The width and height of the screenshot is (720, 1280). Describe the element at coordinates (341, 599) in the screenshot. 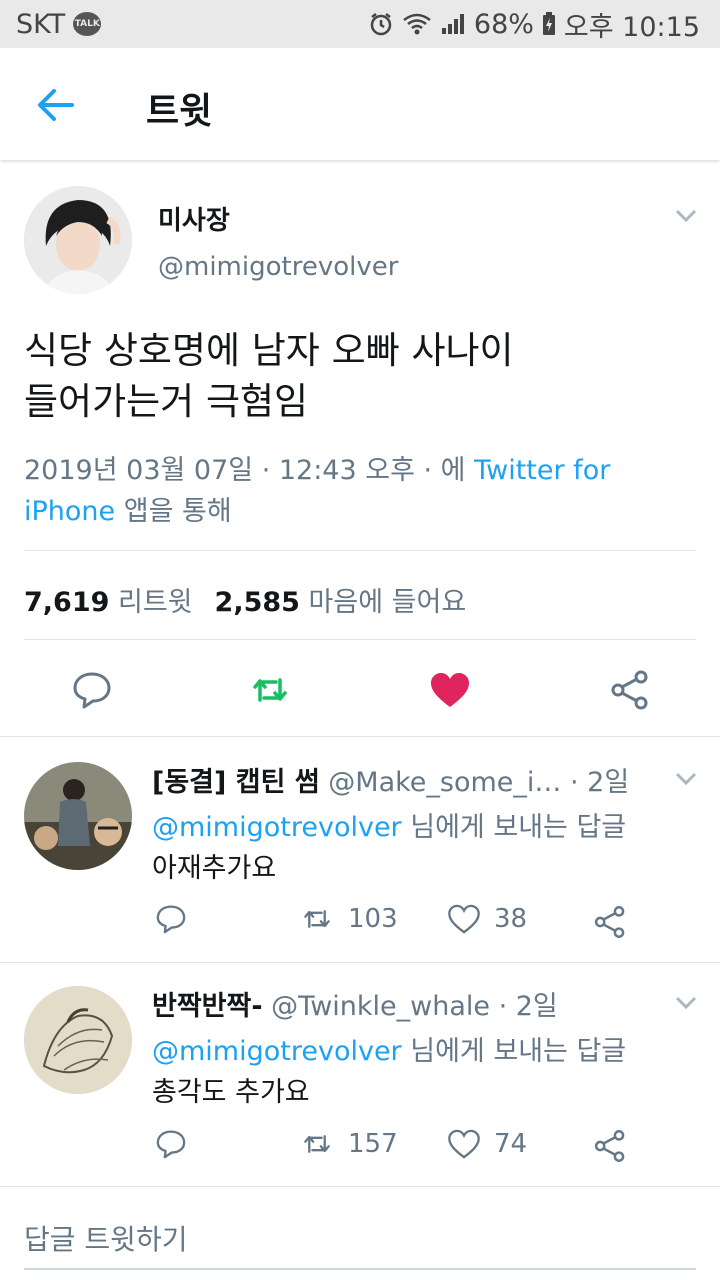

I see `like-count: 2,585 마음에 들어요` at that location.